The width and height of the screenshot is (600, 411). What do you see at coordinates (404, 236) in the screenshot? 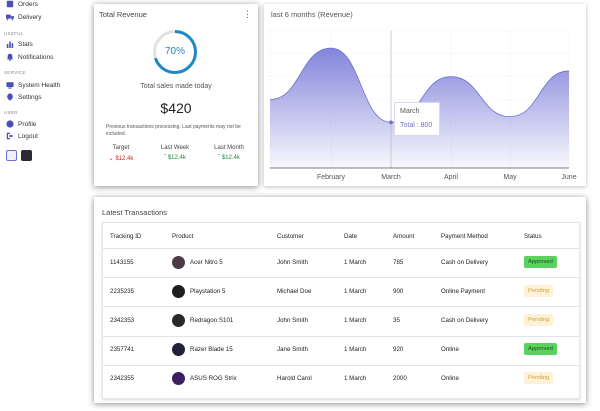
I see `column-header: Amount` at bounding box center [404, 236].